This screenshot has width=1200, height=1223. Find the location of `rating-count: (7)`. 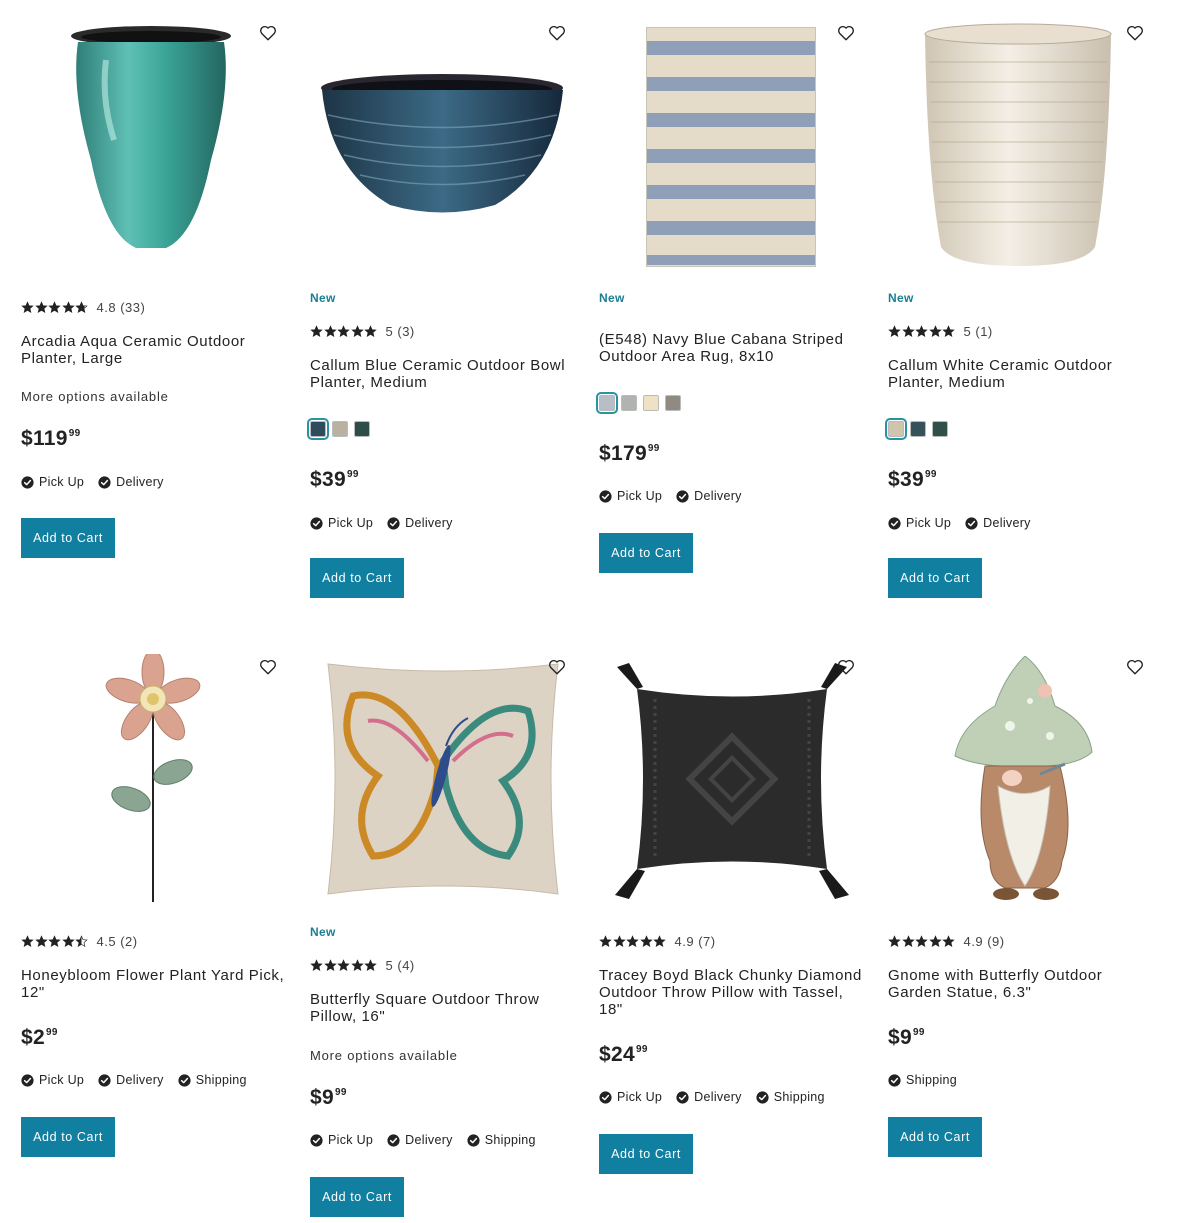

rating-count: (7) is located at coordinates (707, 941).